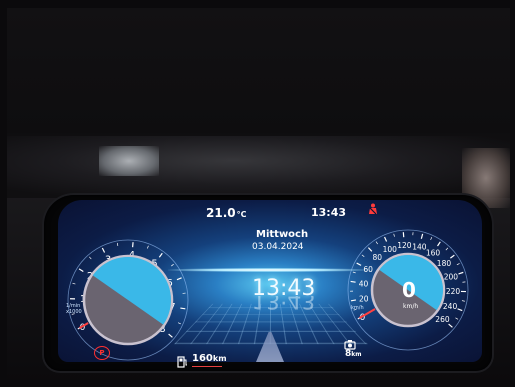 The height and width of the screenshot is (387, 515). What do you see at coordinates (329, 212) in the screenshot?
I see `status-clock: 13:43` at bounding box center [329, 212].